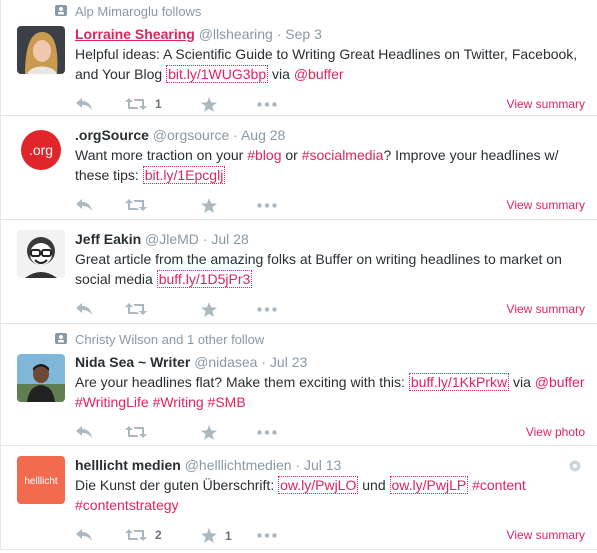  What do you see at coordinates (303, 34) in the screenshot?
I see `tweet-date: Sep 3` at bounding box center [303, 34].